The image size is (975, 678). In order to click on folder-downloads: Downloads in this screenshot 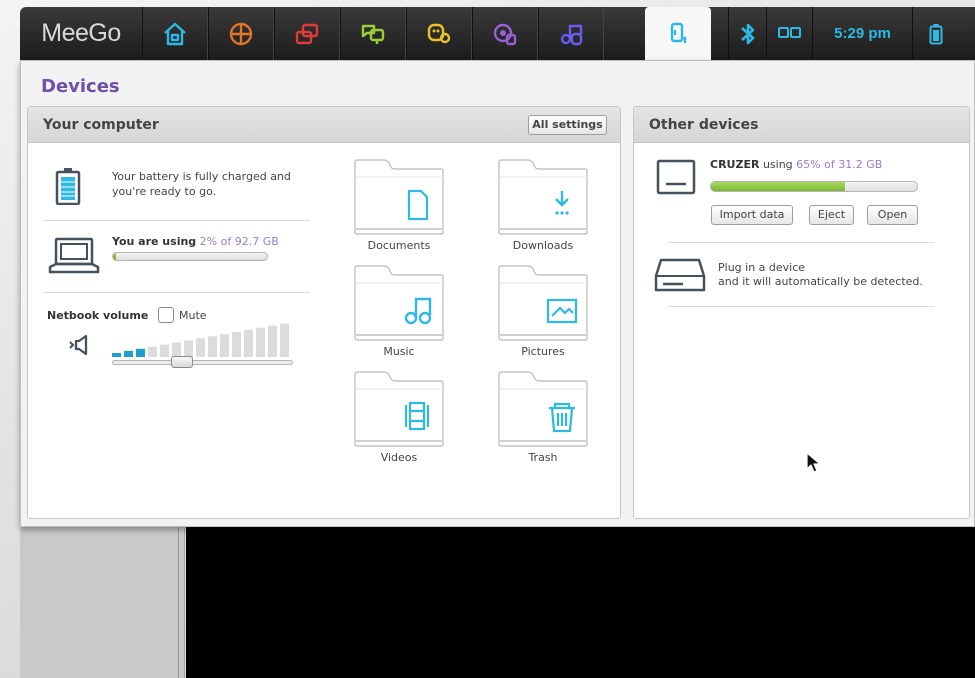, I will do `click(543, 205)`.